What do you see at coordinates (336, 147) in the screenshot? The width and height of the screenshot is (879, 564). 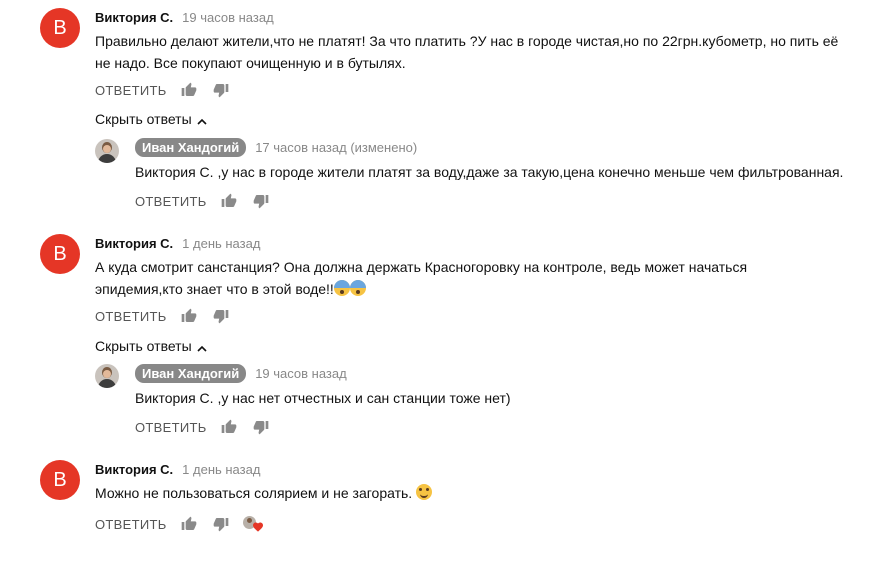 I see `reply-timestamp: 17 часов назад (изменено)` at bounding box center [336, 147].